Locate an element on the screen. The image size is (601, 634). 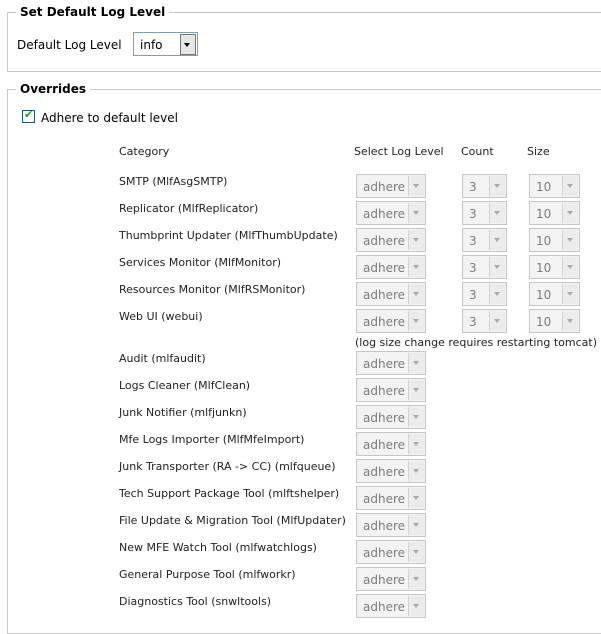
category-label: Mfe Logs Importer (MlfMfeImport) is located at coordinates (212, 439).